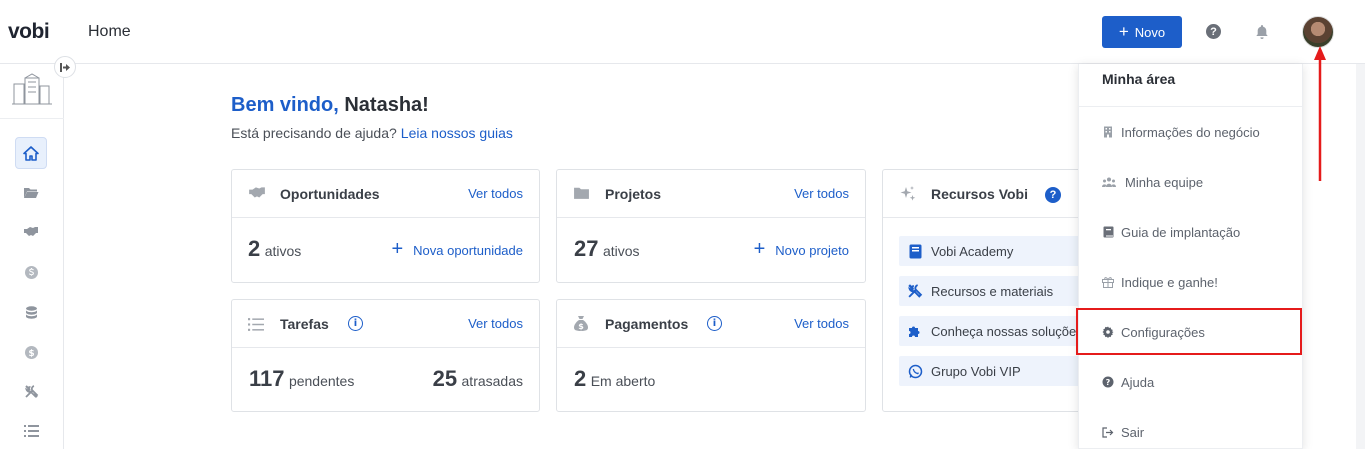 Image resolution: width=1365 pixels, height=449 pixels. I want to click on handshake-icon, so click(257, 195).